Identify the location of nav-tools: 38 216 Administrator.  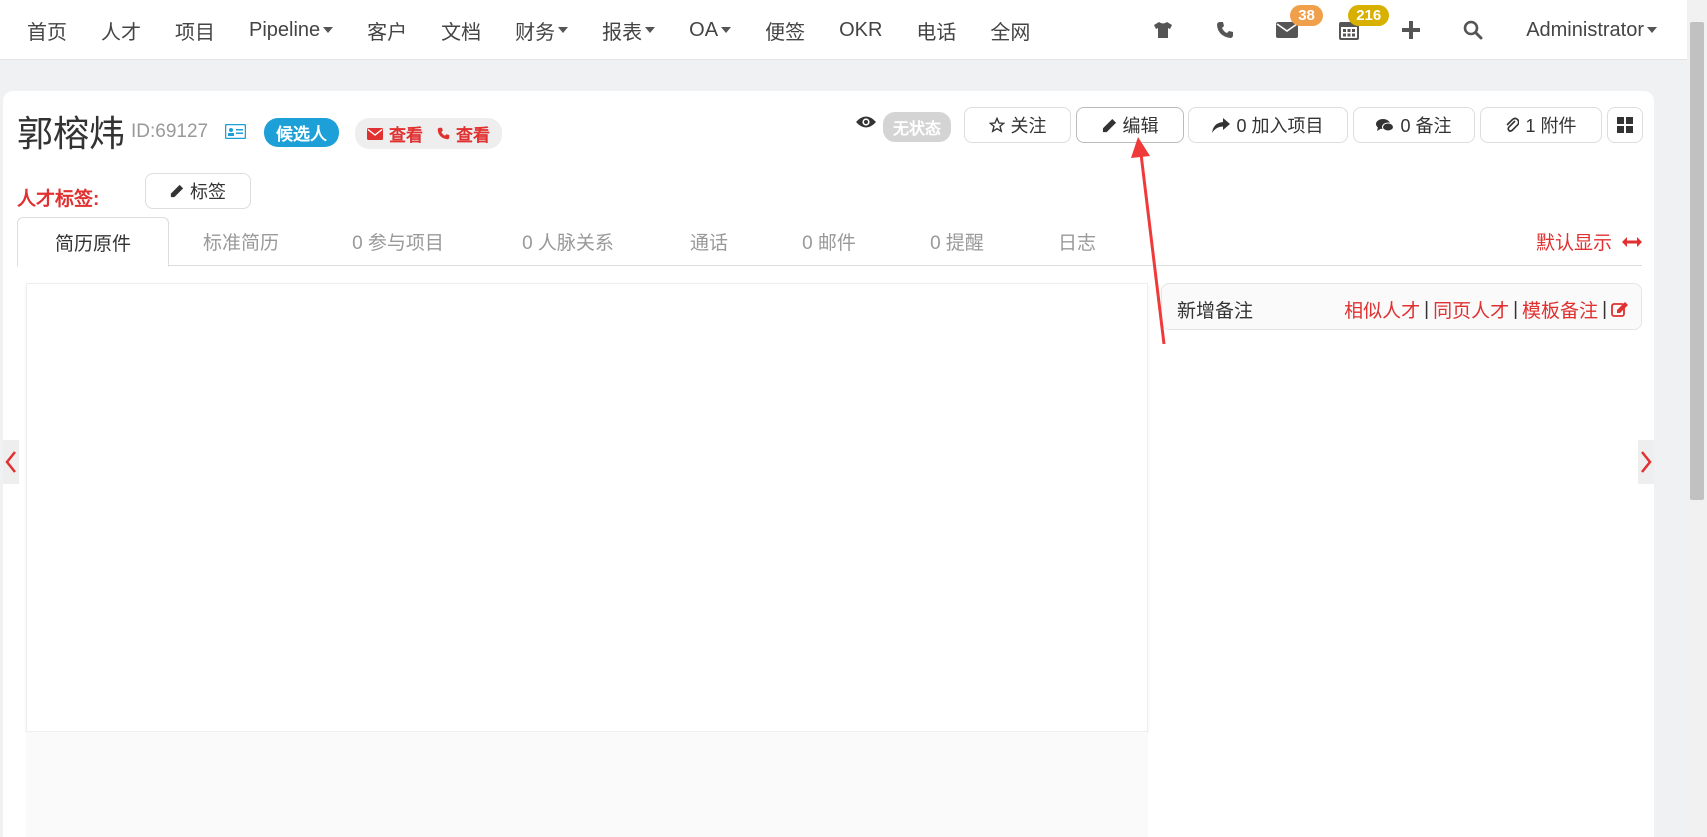
(1409, 30).